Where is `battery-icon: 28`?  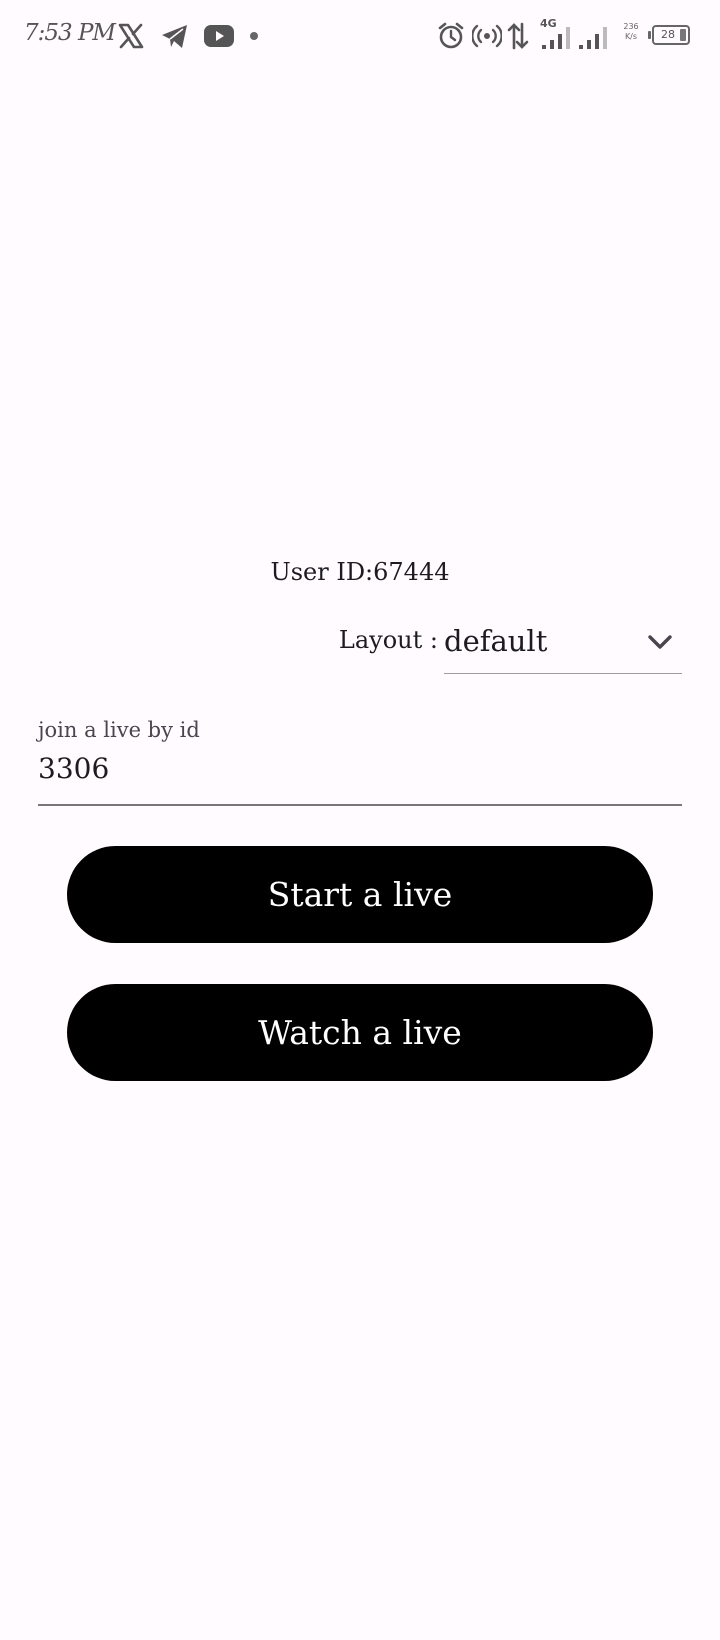 battery-icon: 28 is located at coordinates (671, 35).